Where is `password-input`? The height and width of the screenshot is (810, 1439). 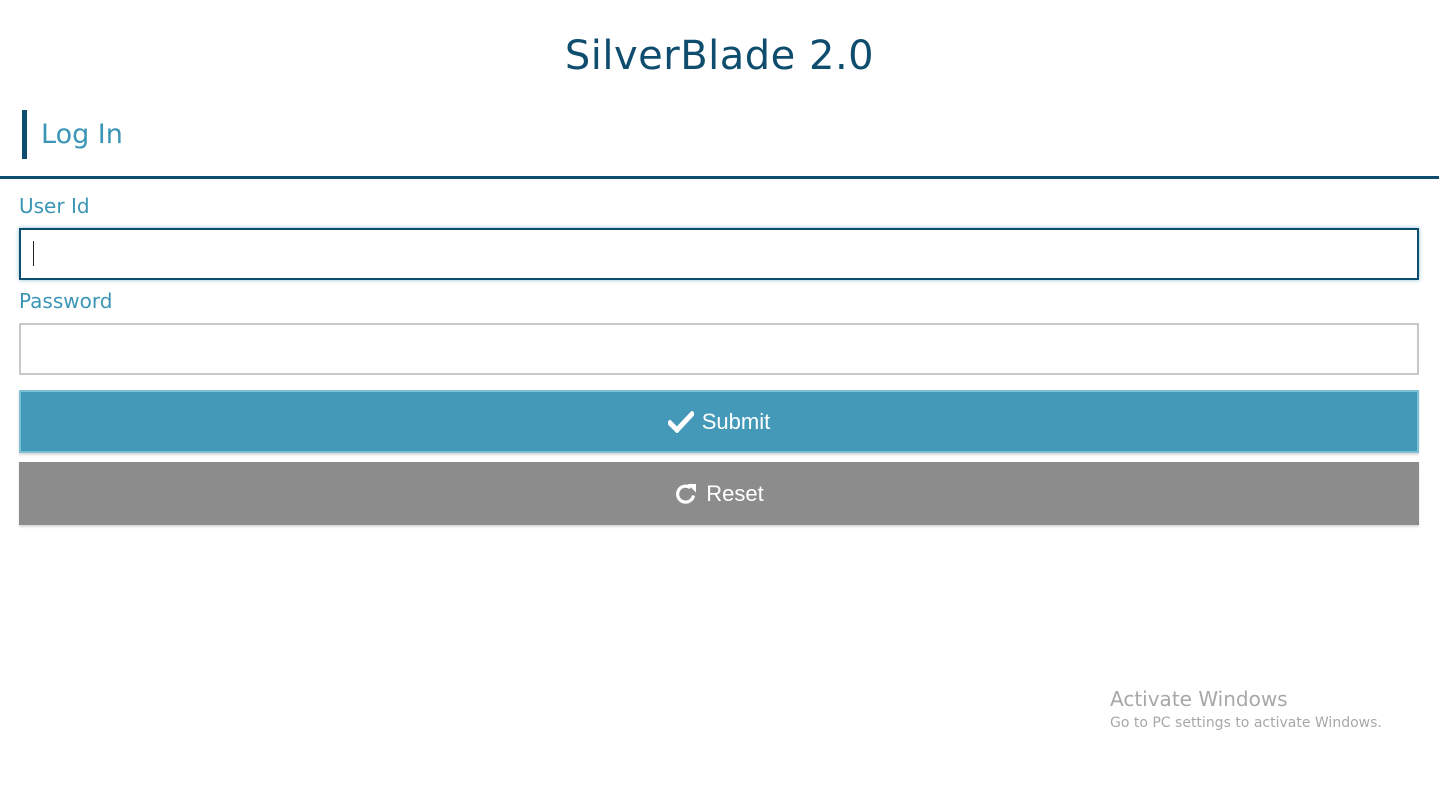 password-input is located at coordinates (719, 349).